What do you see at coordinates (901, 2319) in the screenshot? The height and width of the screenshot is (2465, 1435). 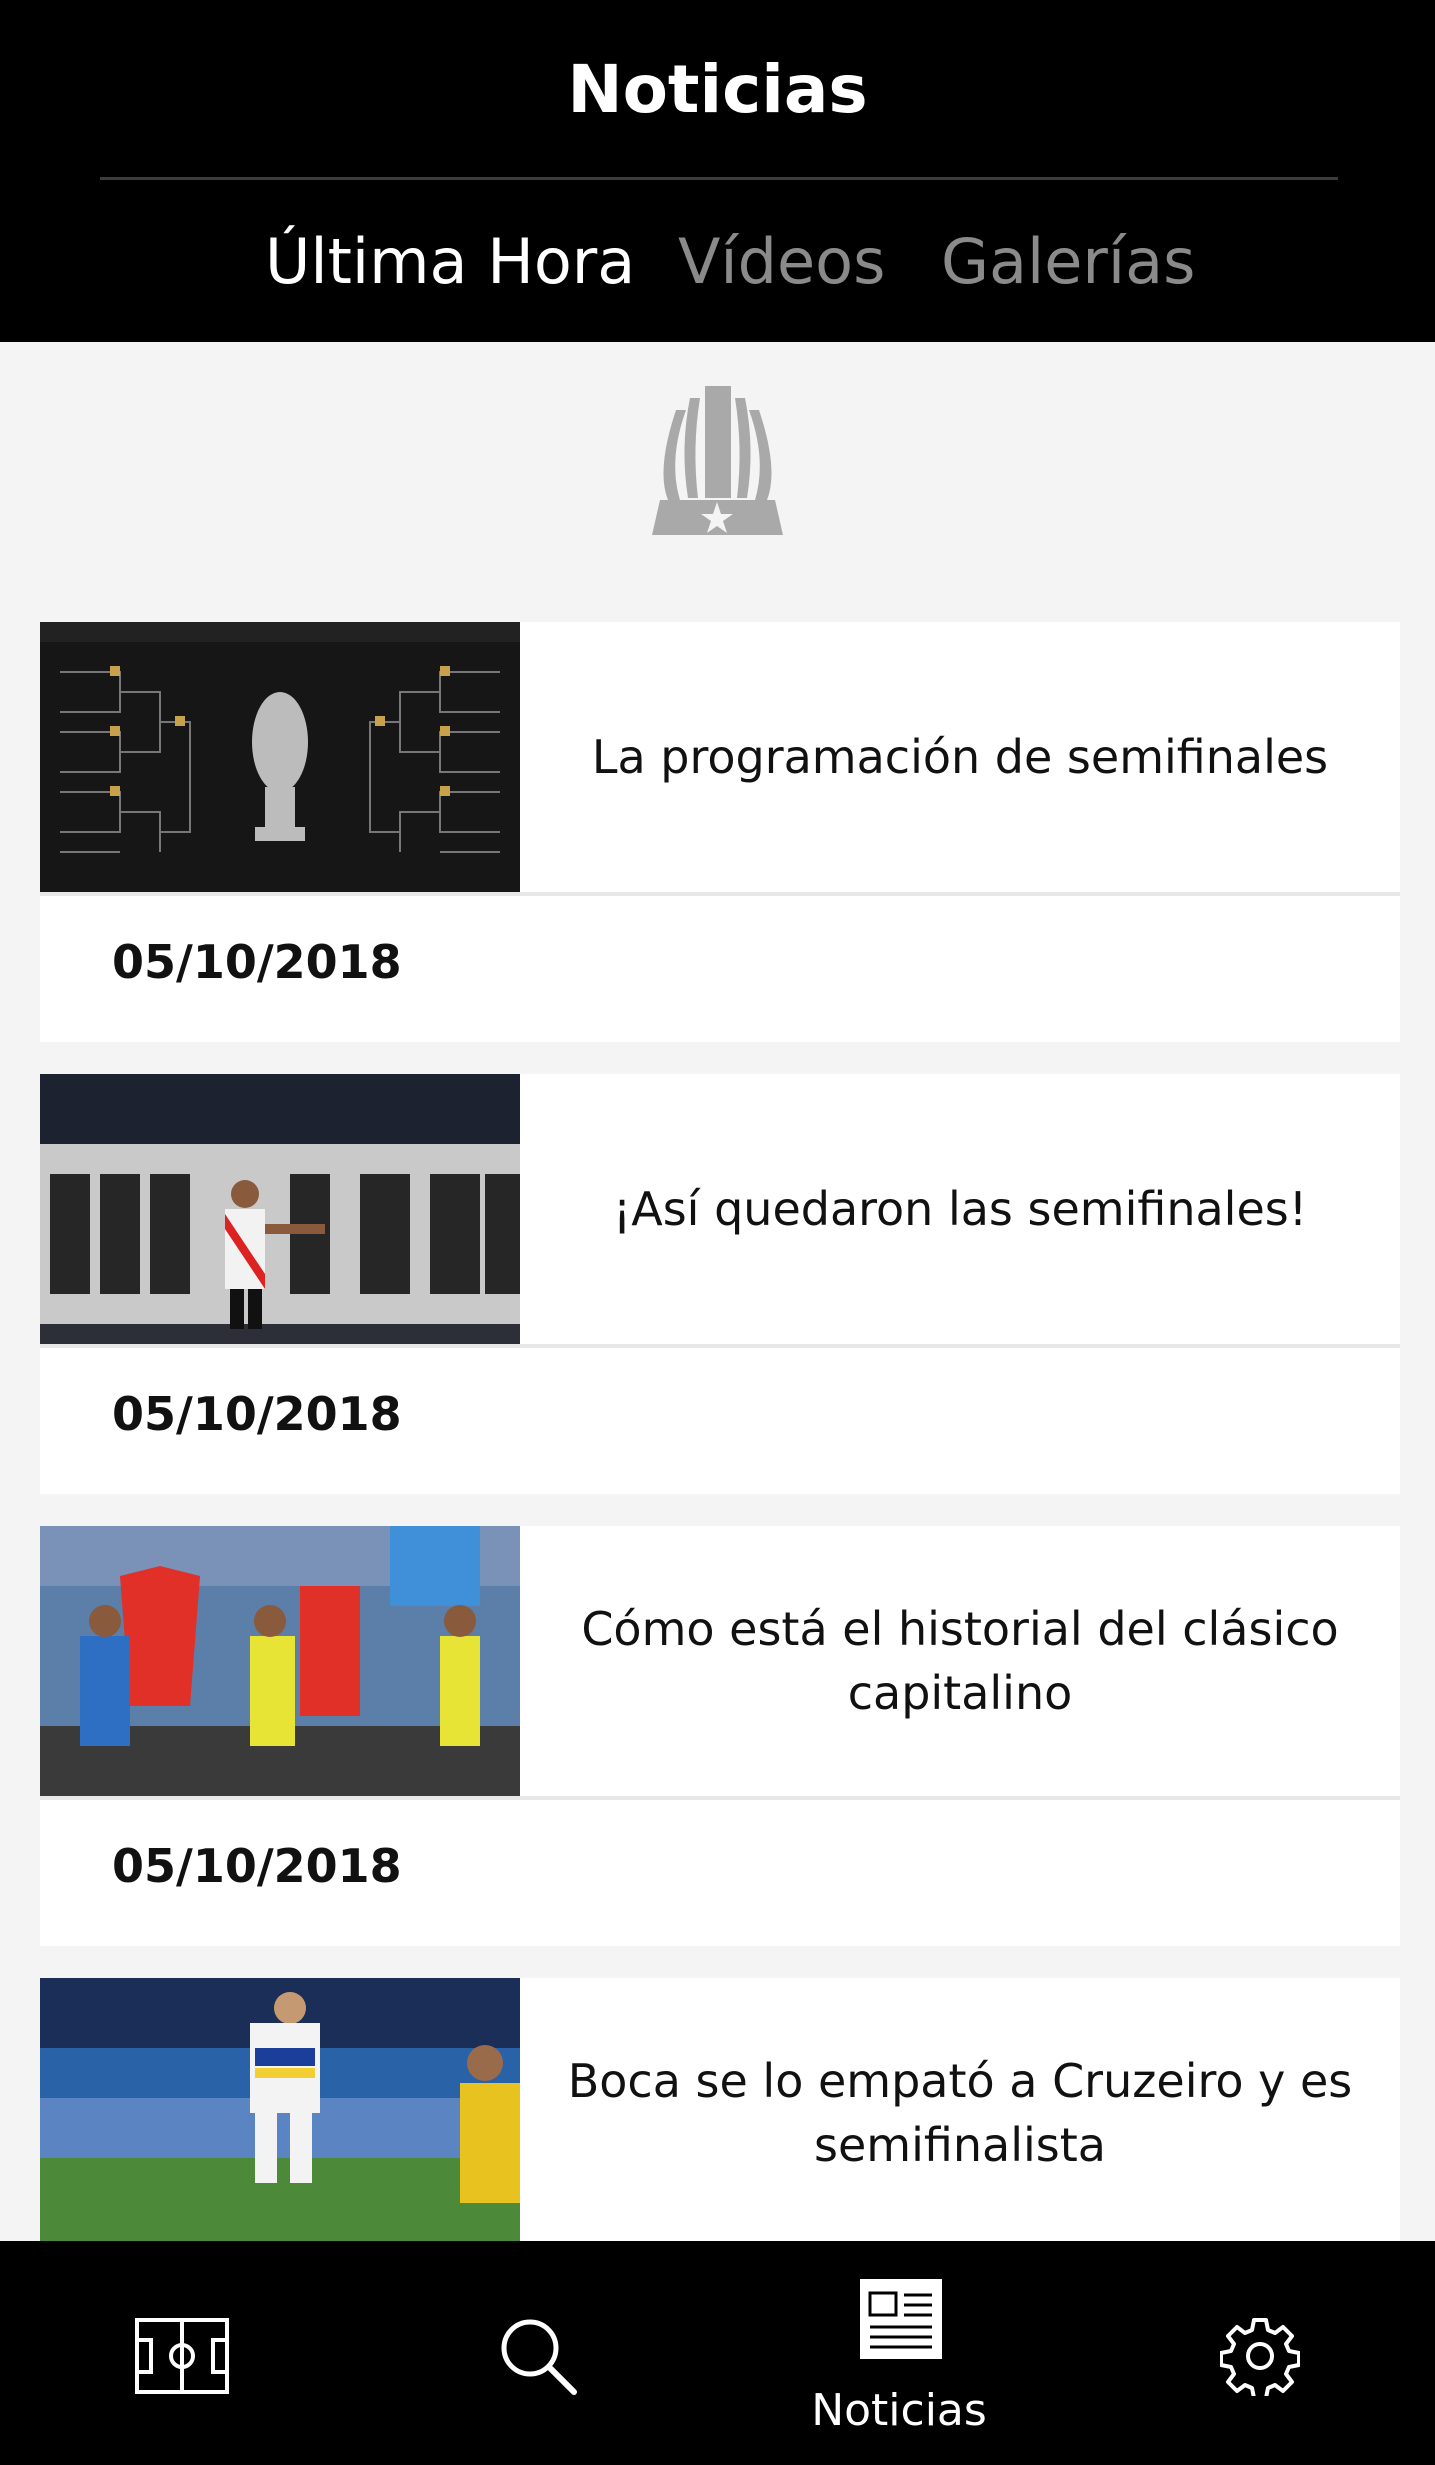 I see `newspaper-icon` at bounding box center [901, 2319].